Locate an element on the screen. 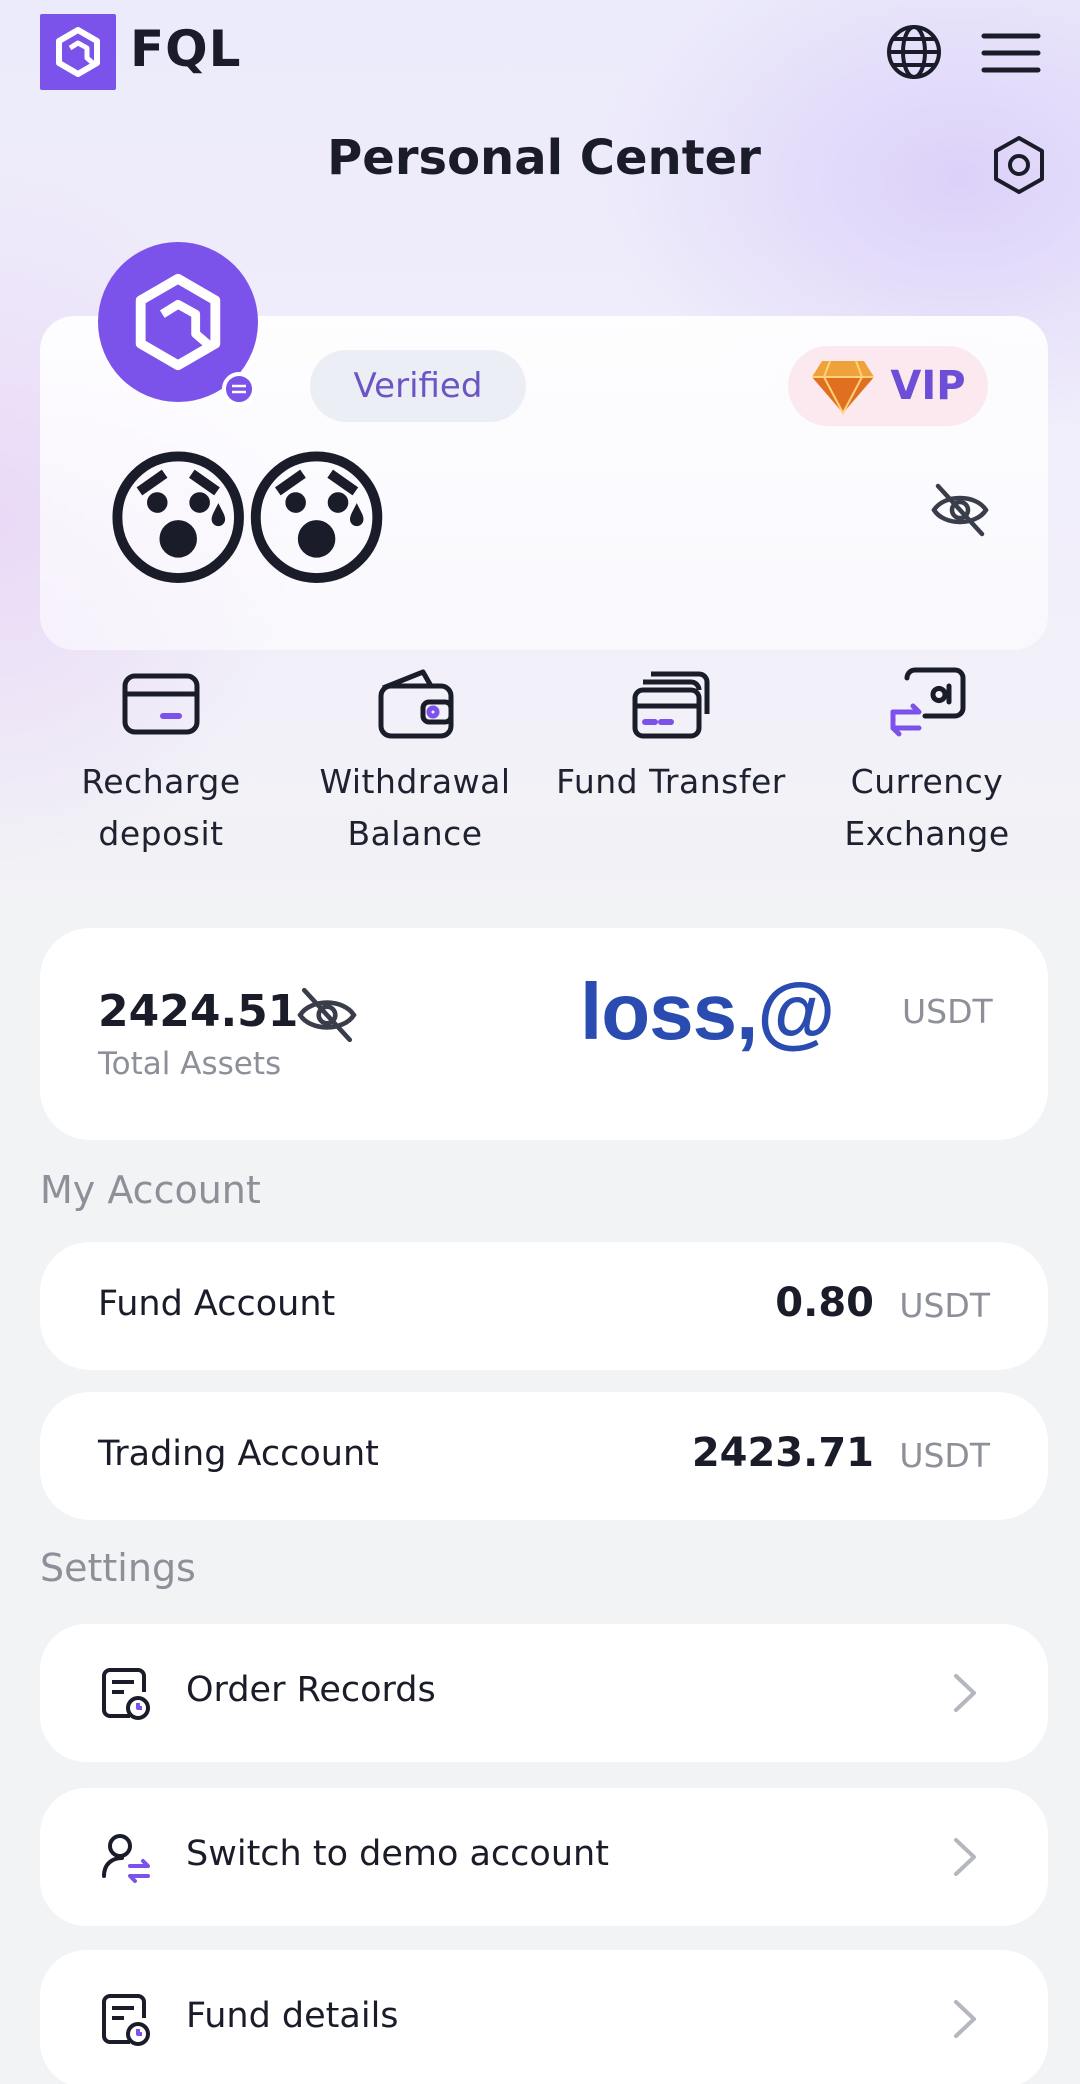 The width and height of the screenshot is (1080, 2084). overlay-caption: loss,@ is located at coordinates (707, 1011).